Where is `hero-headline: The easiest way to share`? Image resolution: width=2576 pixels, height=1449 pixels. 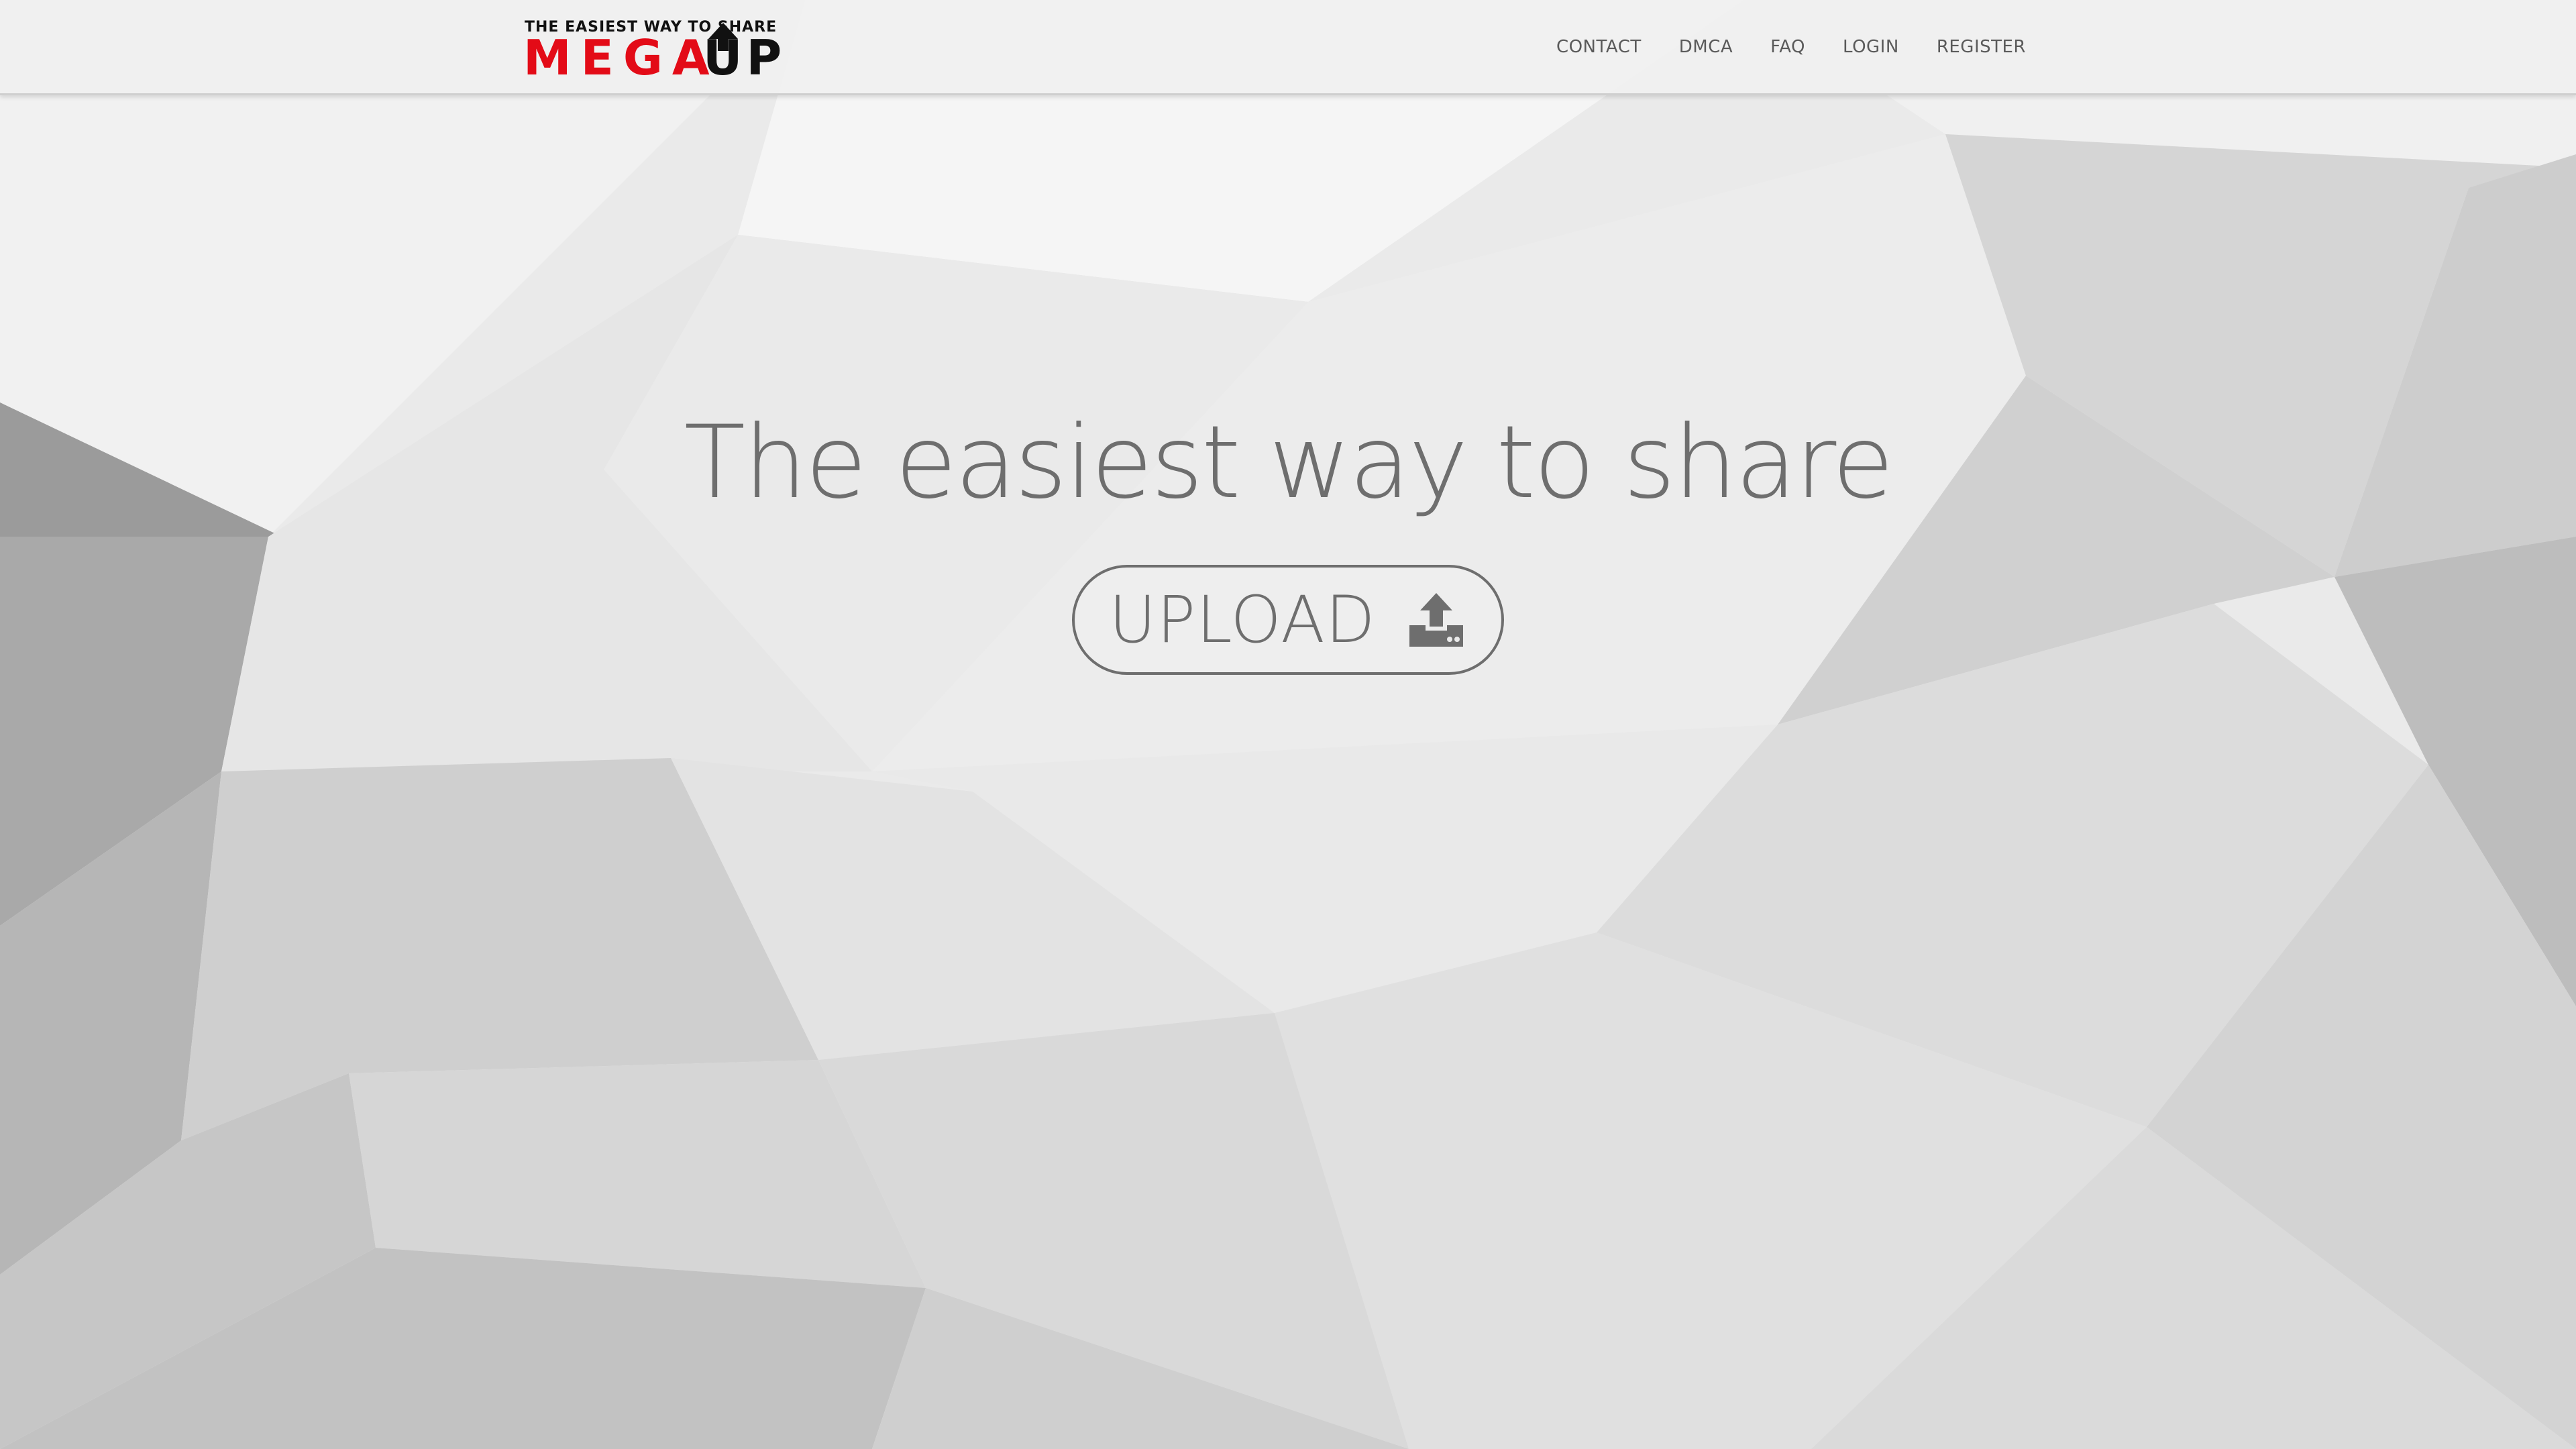
hero-headline: The easiest way to share is located at coordinates (1289, 463).